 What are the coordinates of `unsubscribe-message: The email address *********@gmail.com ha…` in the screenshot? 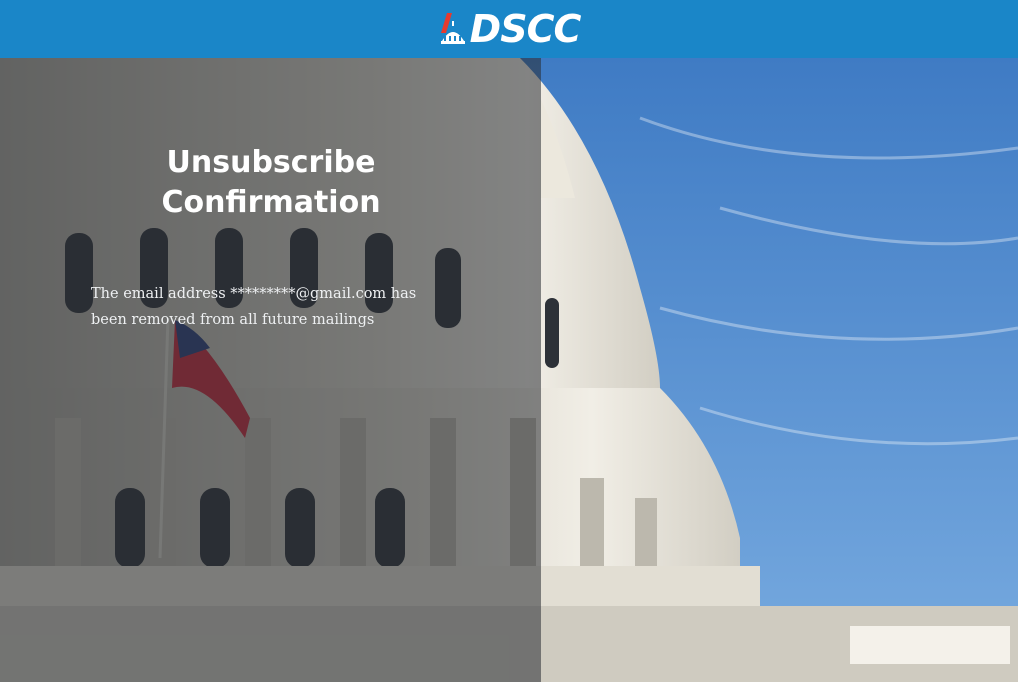 It's located at (254, 306).